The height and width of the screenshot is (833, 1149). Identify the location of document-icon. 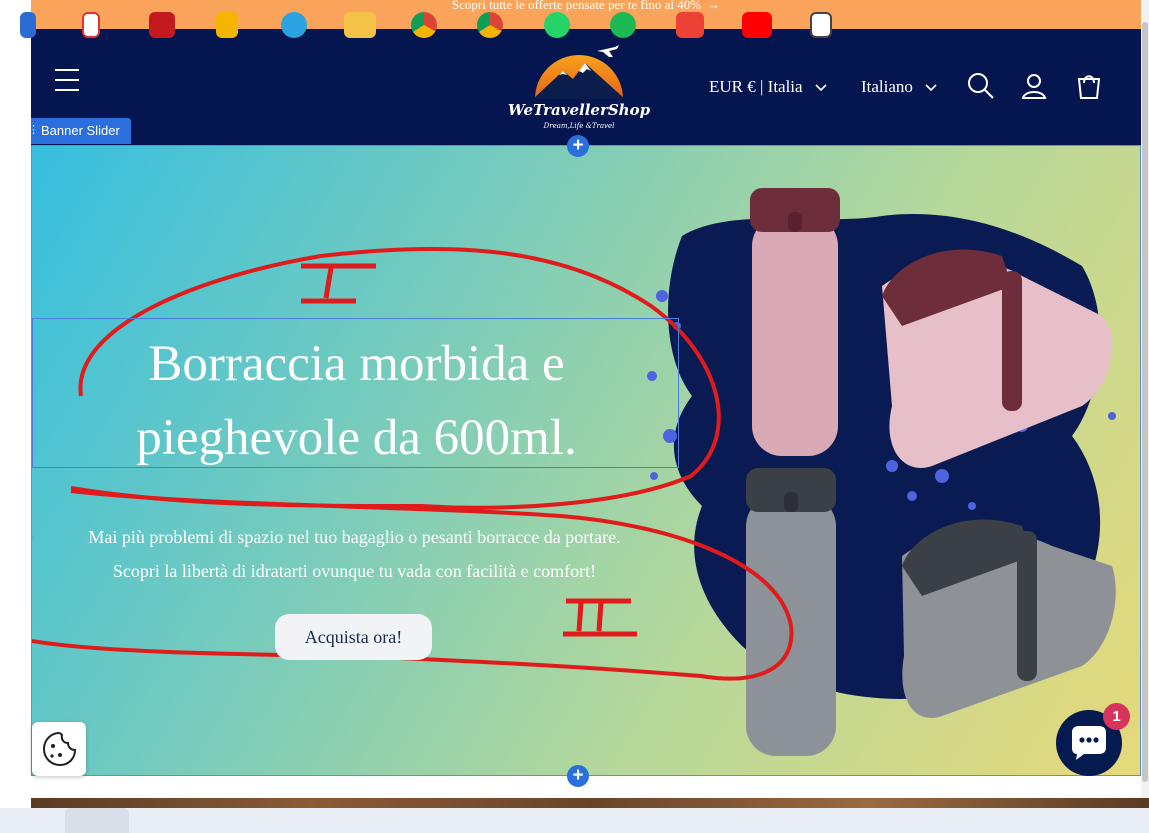
(91, 25).